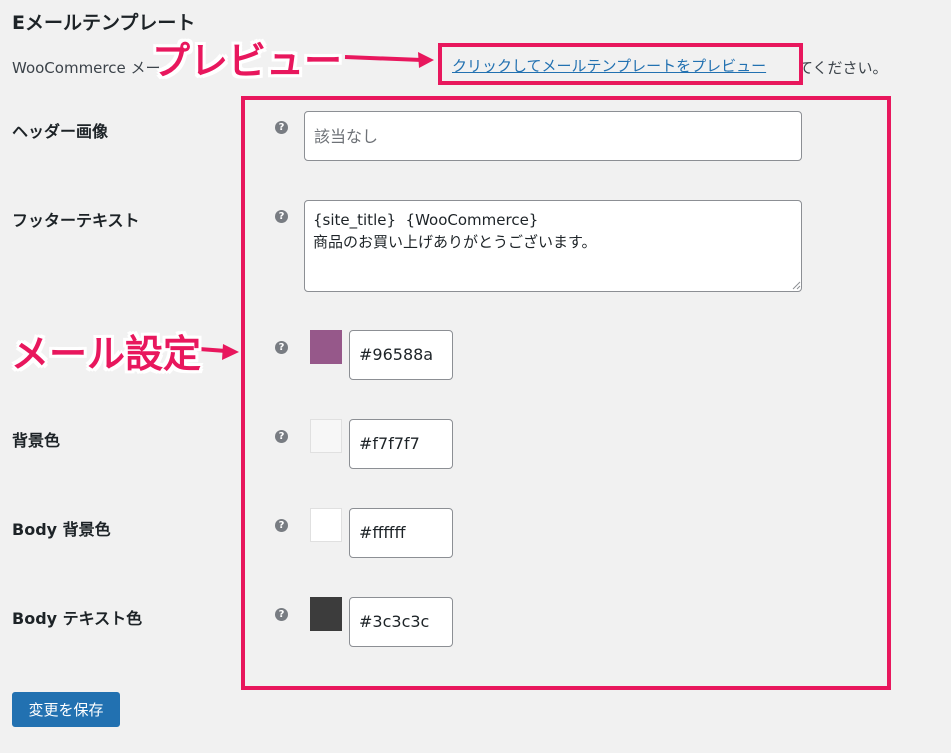 This screenshot has height=753, width=951. What do you see at coordinates (401, 533) in the screenshot?
I see `body-background-color-input: #ffffff` at bounding box center [401, 533].